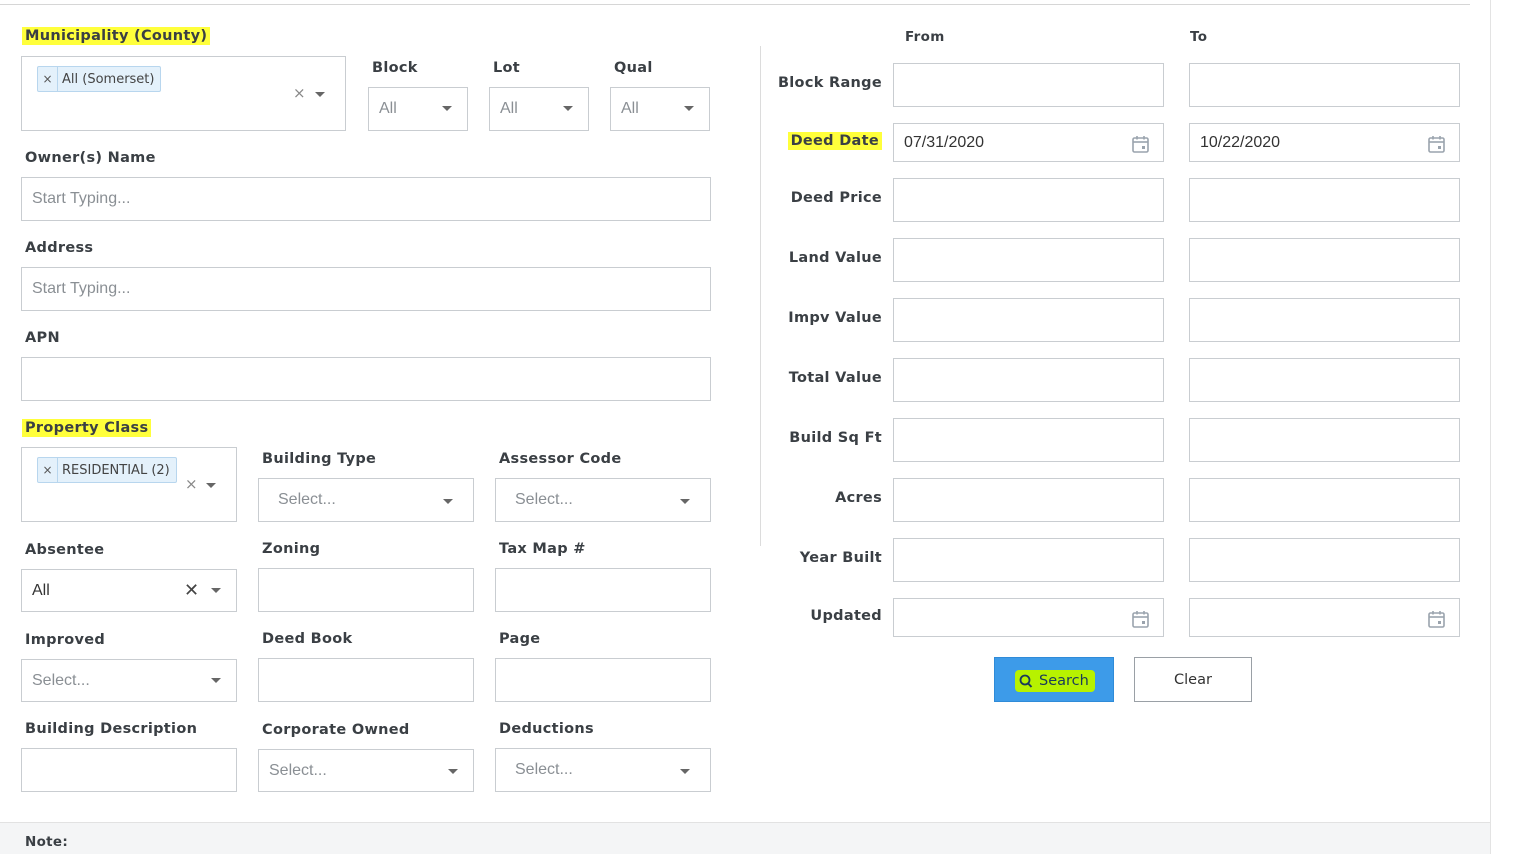 Image resolution: width=1522 pixels, height=854 pixels. I want to click on updated-to-input, so click(1324, 617).